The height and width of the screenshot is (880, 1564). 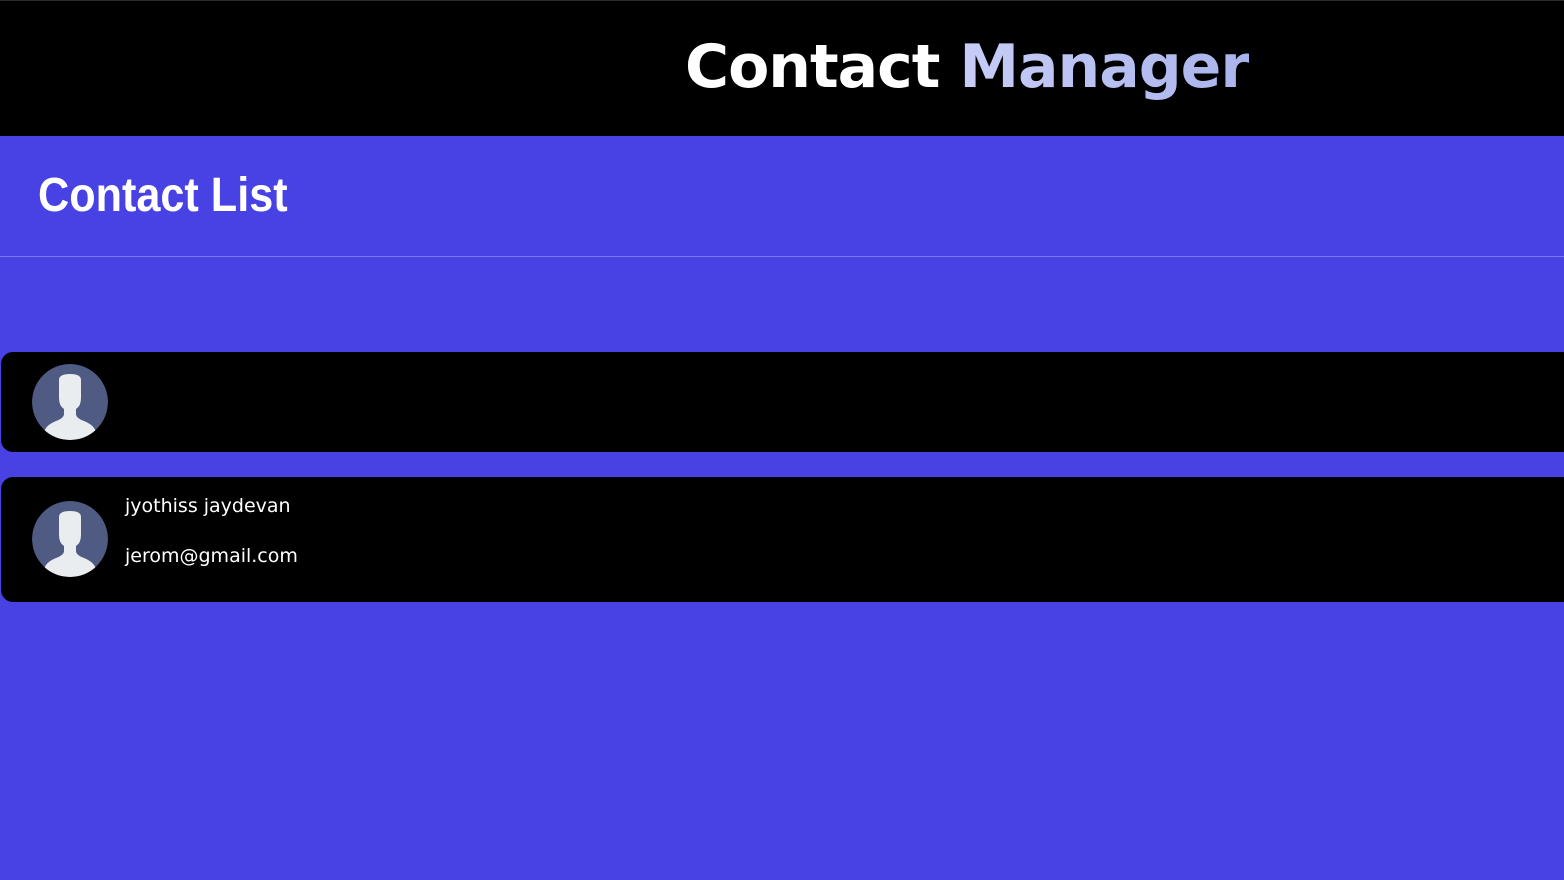 What do you see at coordinates (782, 256) in the screenshot?
I see `heading-divider` at bounding box center [782, 256].